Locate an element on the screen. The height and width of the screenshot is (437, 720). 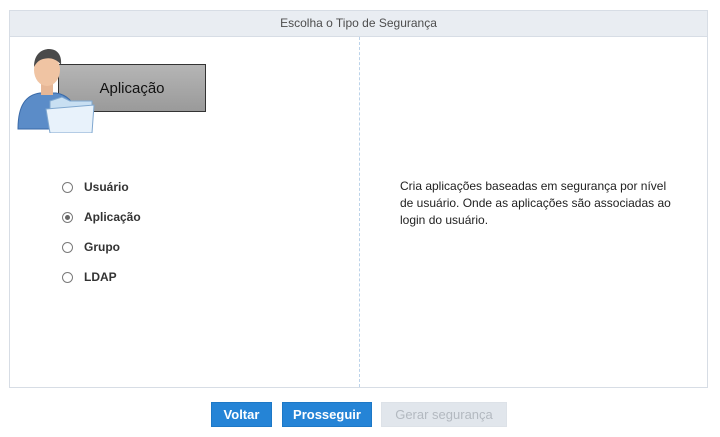
option-aplicacao: Aplicação is located at coordinates (101, 217).